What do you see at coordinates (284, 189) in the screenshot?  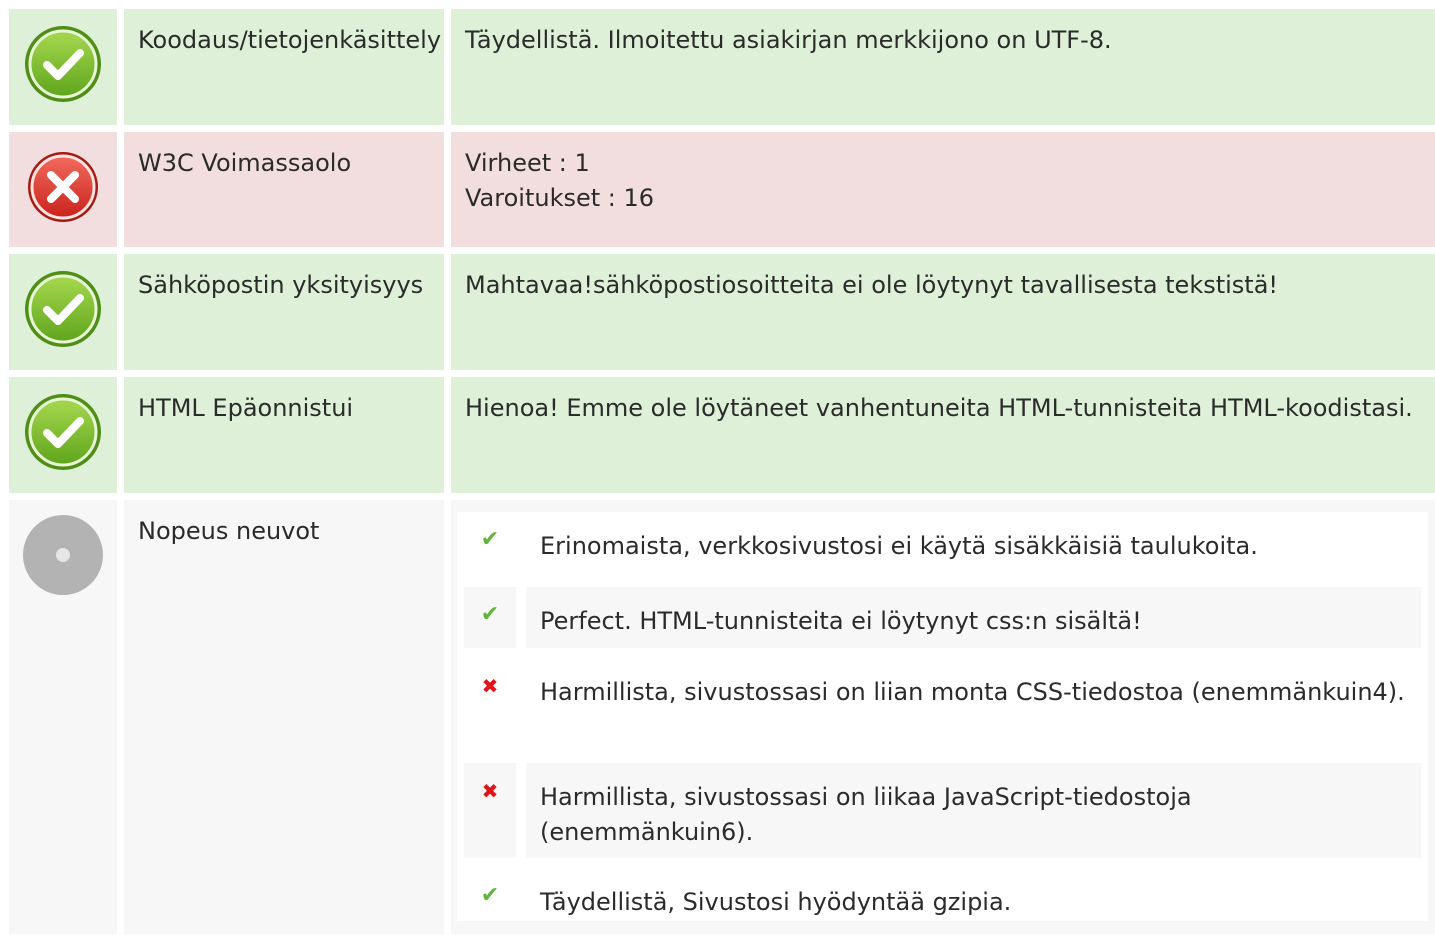 I see `row-label: W3C Voimassaolo` at bounding box center [284, 189].